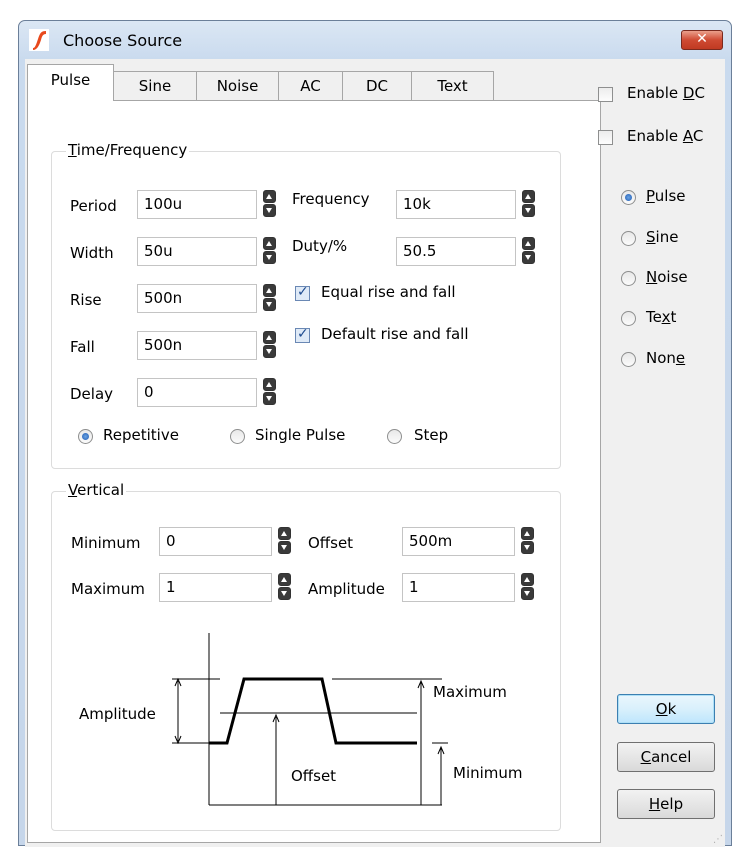 The width and height of the screenshot is (732, 847). What do you see at coordinates (197, 204) in the screenshot?
I see `period-field: 100u` at bounding box center [197, 204].